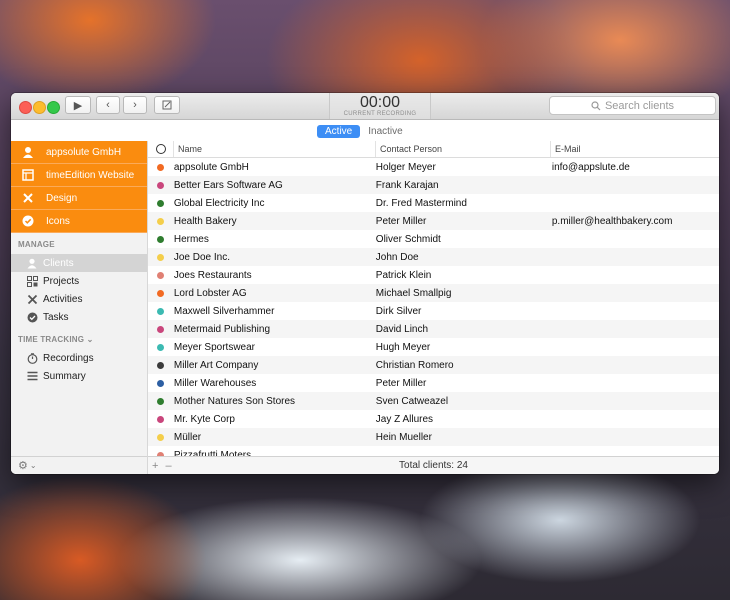  Describe the element at coordinates (433, 451) in the screenshot. I see `table-row: Pizzafrutti Moters` at that location.